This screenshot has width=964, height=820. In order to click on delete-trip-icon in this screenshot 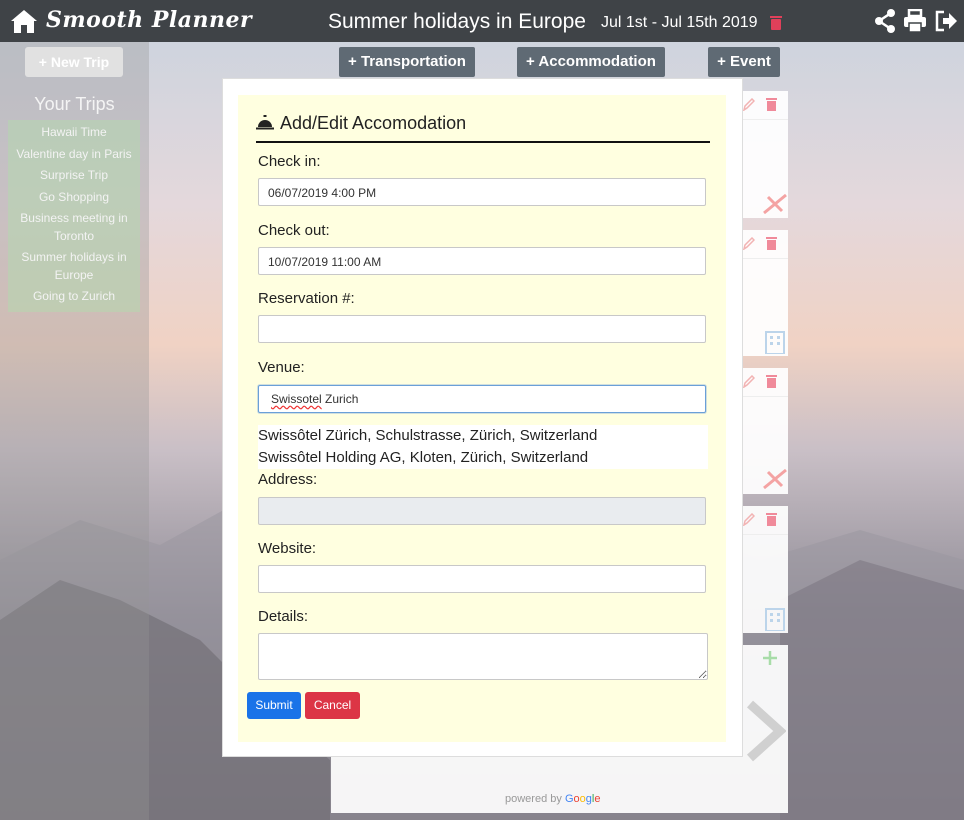, I will do `click(776, 22)`.